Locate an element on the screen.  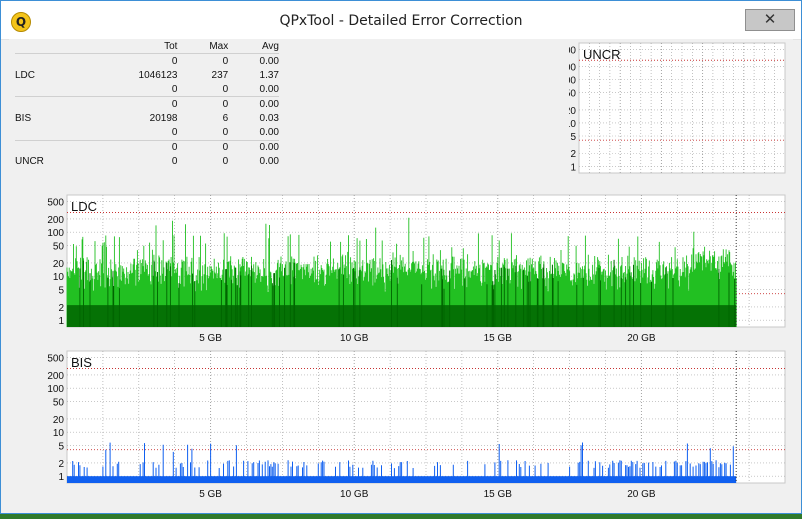
stats-cell: LDC is located at coordinates (25, 75).